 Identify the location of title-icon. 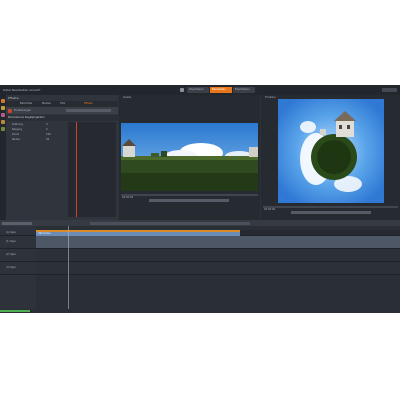
(3, 115).